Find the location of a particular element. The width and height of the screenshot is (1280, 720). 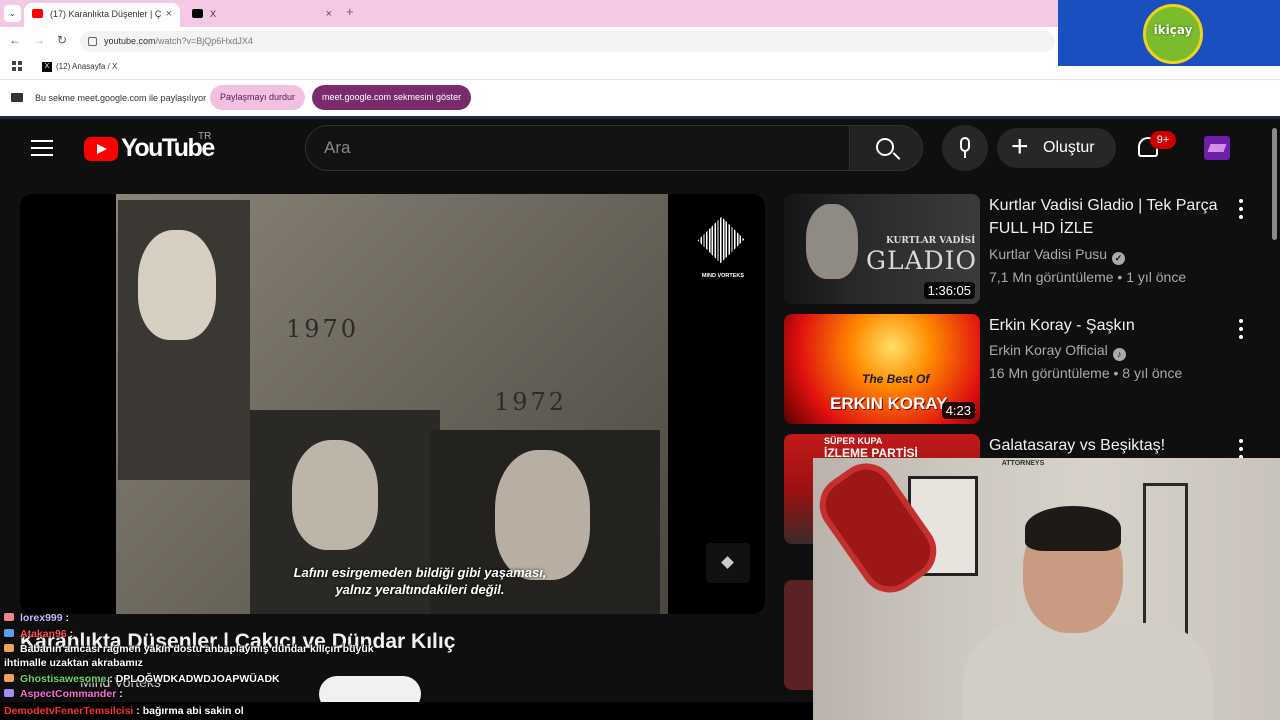

person-hair is located at coordinates (1073, 528).